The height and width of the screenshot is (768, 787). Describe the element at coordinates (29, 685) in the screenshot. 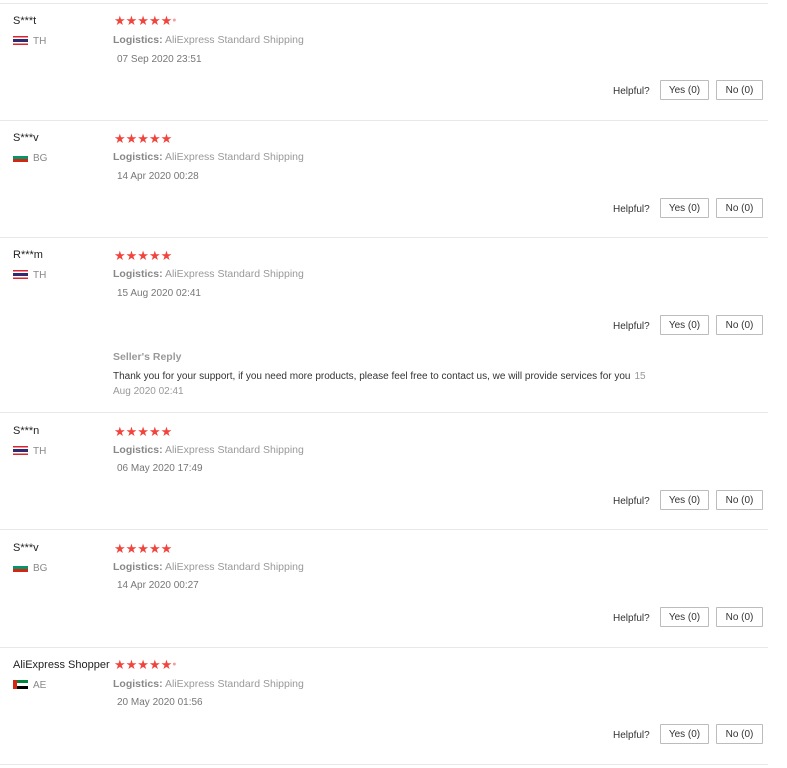

I see `reviewer-country: AE` at that location.